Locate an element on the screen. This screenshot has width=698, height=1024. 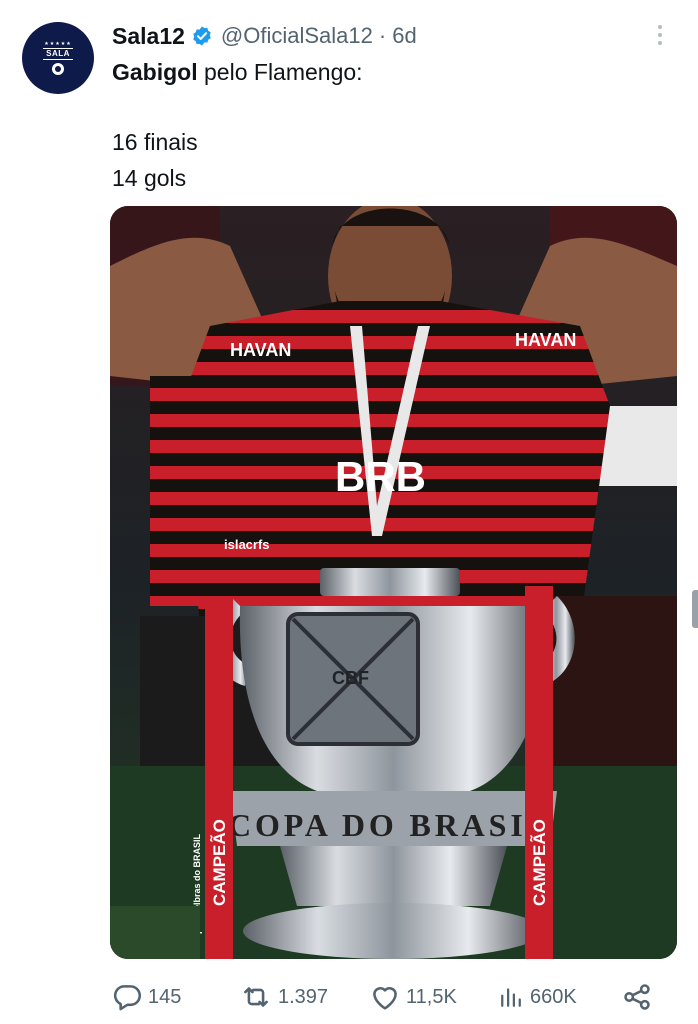
repost-button: 1.397 is located at coordinates (283, 997).